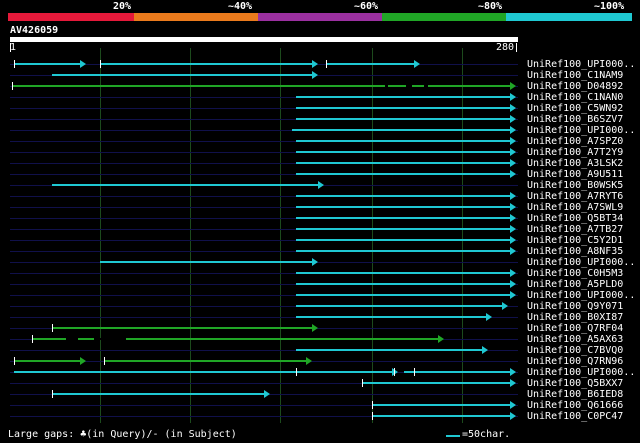 The height and width of the screenshot is (443, 640). What do you see at coordinates (575, 405) in the screenshot?
I see `hit-label: UniRef100_Q61666` at bounding box center [575, 405].